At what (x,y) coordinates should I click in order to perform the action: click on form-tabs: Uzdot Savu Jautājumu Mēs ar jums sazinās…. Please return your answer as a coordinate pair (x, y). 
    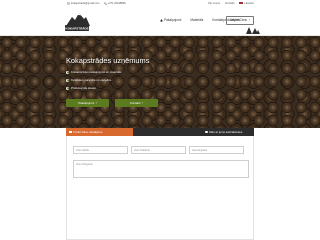
    Looking at the image, I should click on (160, 132).